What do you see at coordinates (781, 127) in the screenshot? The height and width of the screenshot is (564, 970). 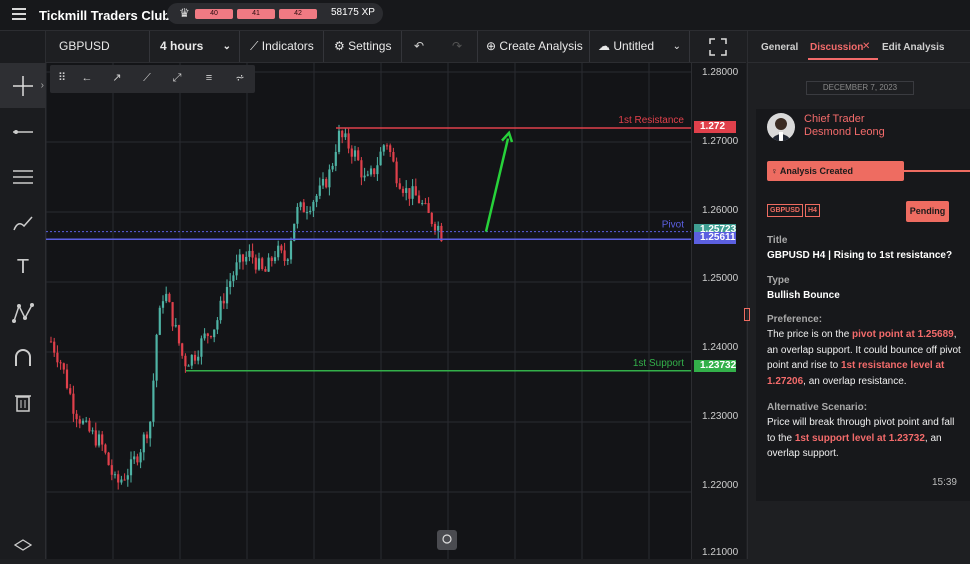 I see `avatar` at bounding box center [781, 127].